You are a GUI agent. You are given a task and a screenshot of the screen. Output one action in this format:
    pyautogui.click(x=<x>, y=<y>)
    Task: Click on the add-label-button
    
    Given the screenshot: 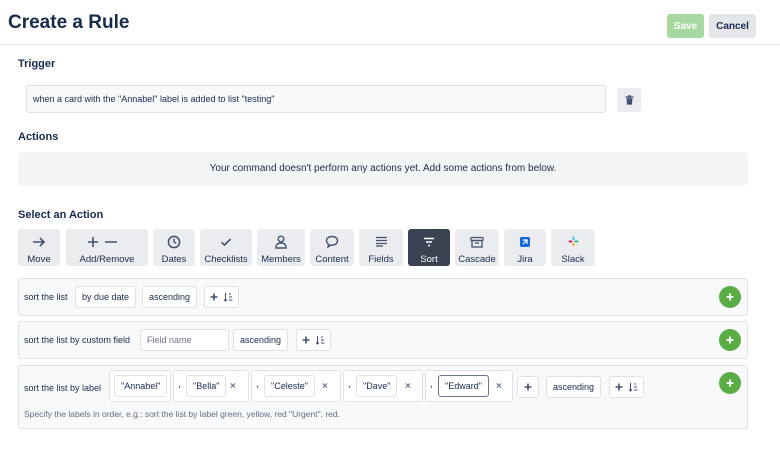 What is the action you would take?
    pyautogui.click(x=528, y=387)
    